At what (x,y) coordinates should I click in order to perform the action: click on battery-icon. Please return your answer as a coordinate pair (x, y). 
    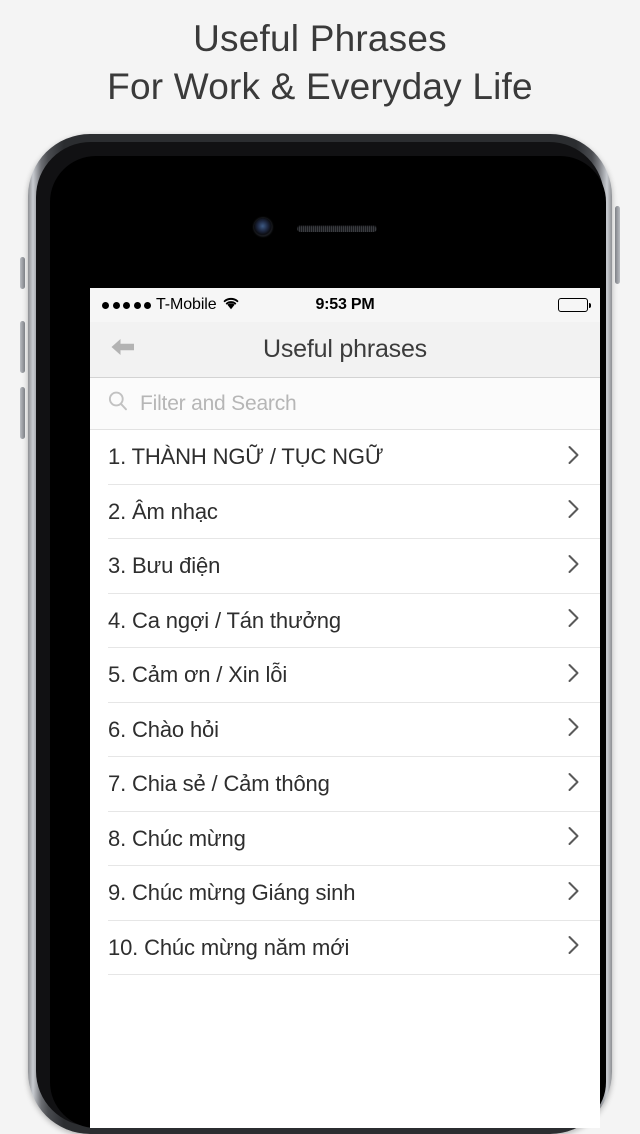
    Looking at the image, I should click on (574, 305).